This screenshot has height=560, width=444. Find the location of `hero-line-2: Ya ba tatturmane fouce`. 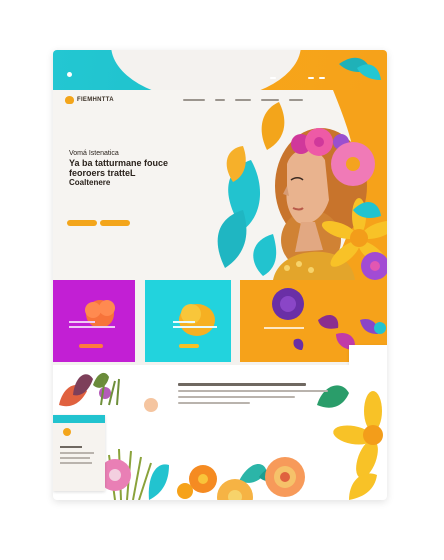

hero-line-2: Ya ba tatturmane fouce is located at coordinates (119, 163).